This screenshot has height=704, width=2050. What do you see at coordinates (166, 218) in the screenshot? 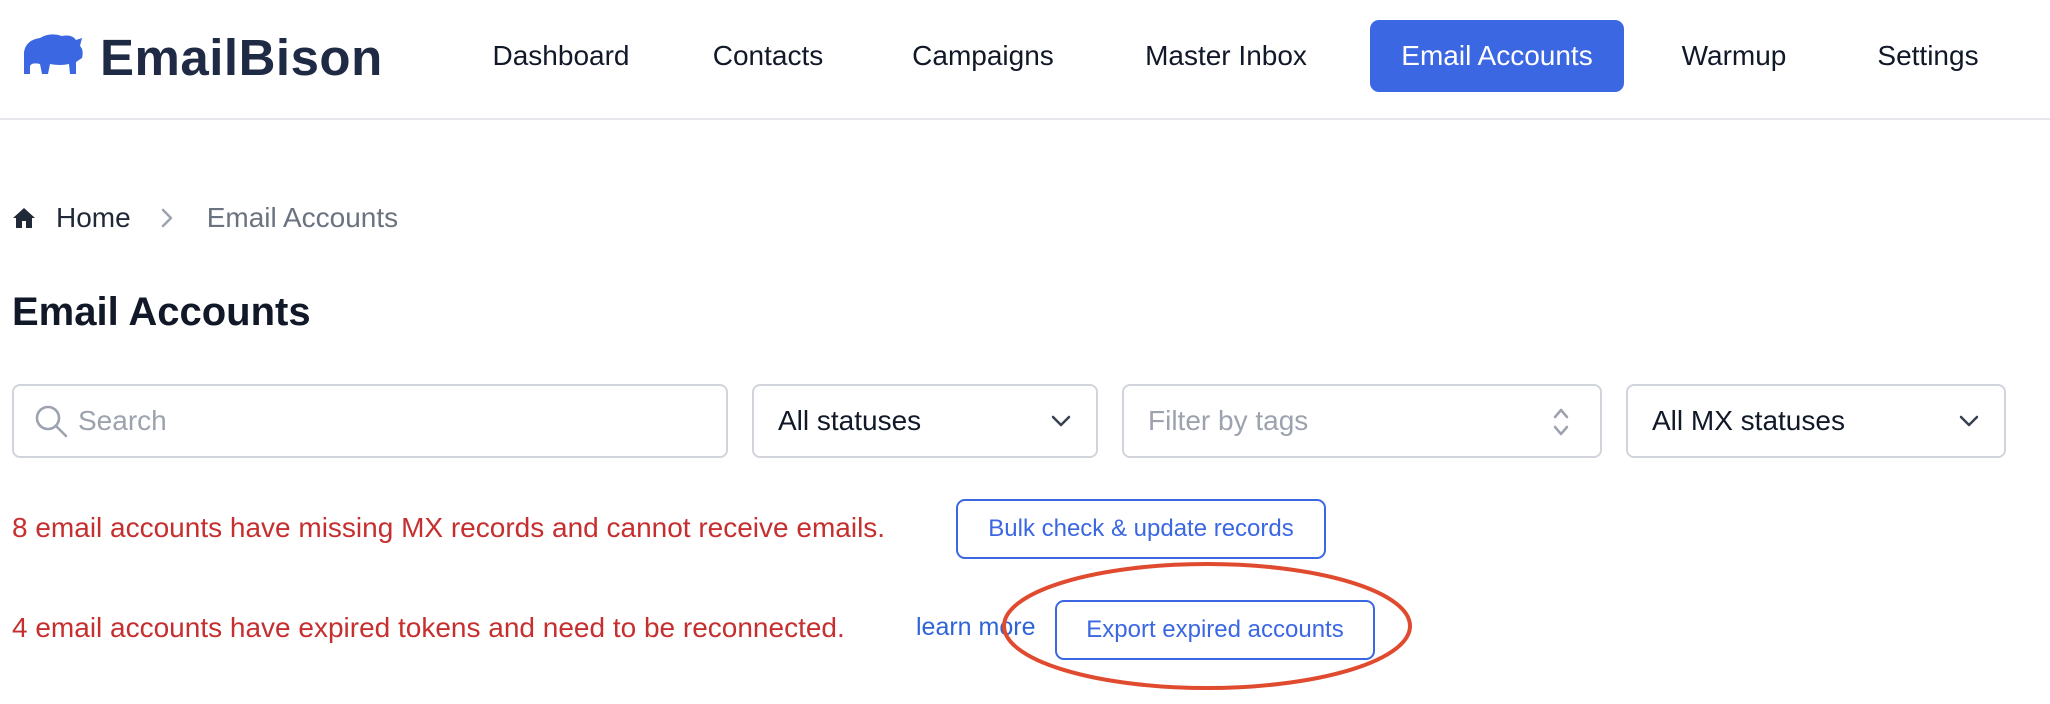
I see `chevron-right-icon` at bounding box center [166, 218].